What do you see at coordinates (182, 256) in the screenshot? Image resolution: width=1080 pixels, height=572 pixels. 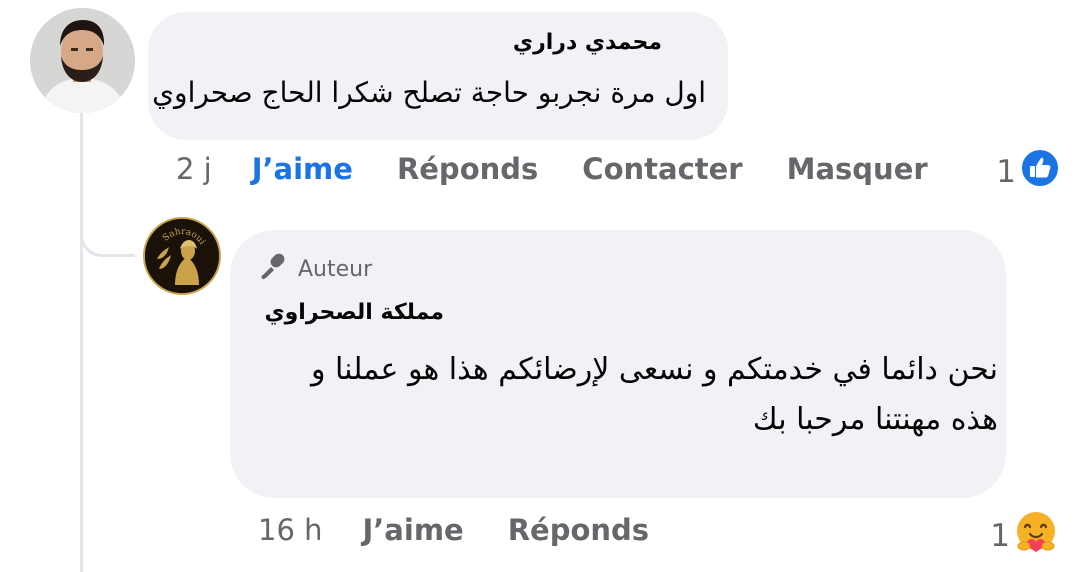 I see `page-avatar: Sahraoui` at bounding box center [182, 256].